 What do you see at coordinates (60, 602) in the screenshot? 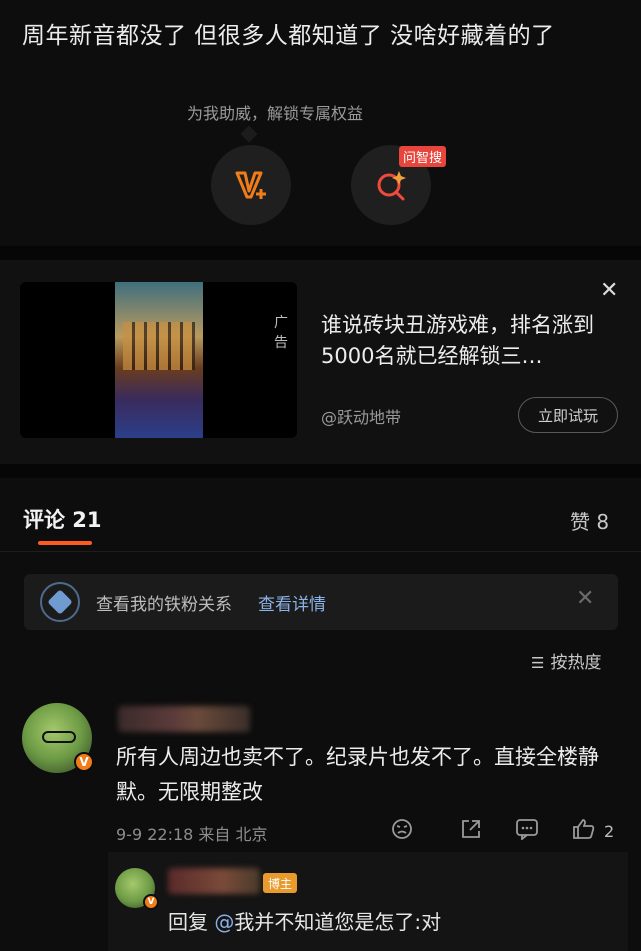
I see `diamond-icon` at bounding box center [60, 602].